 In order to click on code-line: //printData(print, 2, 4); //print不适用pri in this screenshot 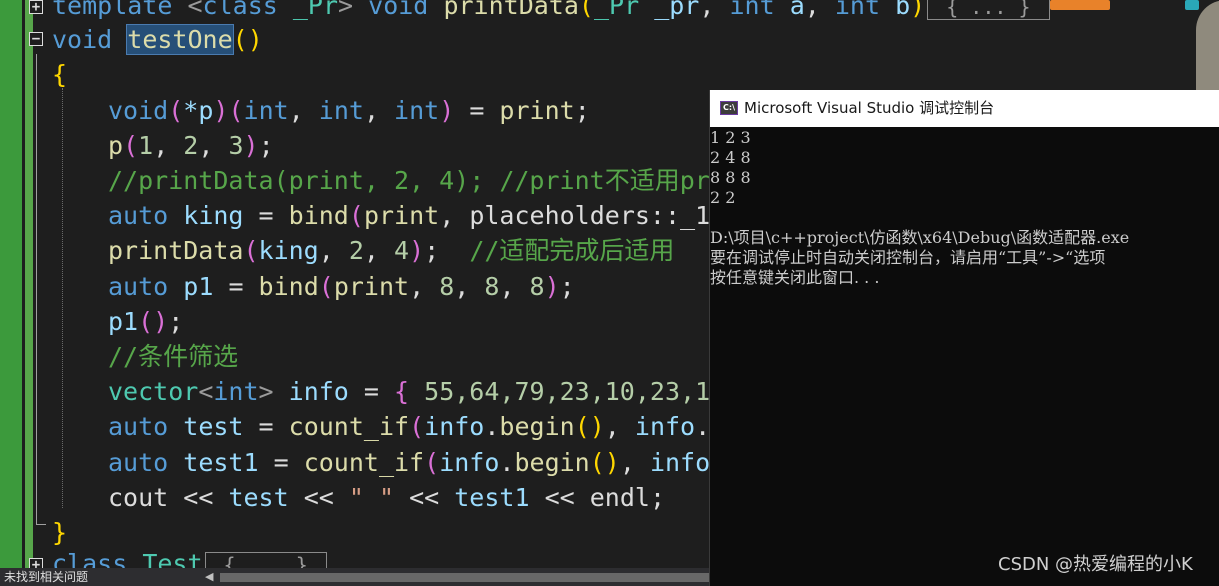, I will do `click(416, 180)`.